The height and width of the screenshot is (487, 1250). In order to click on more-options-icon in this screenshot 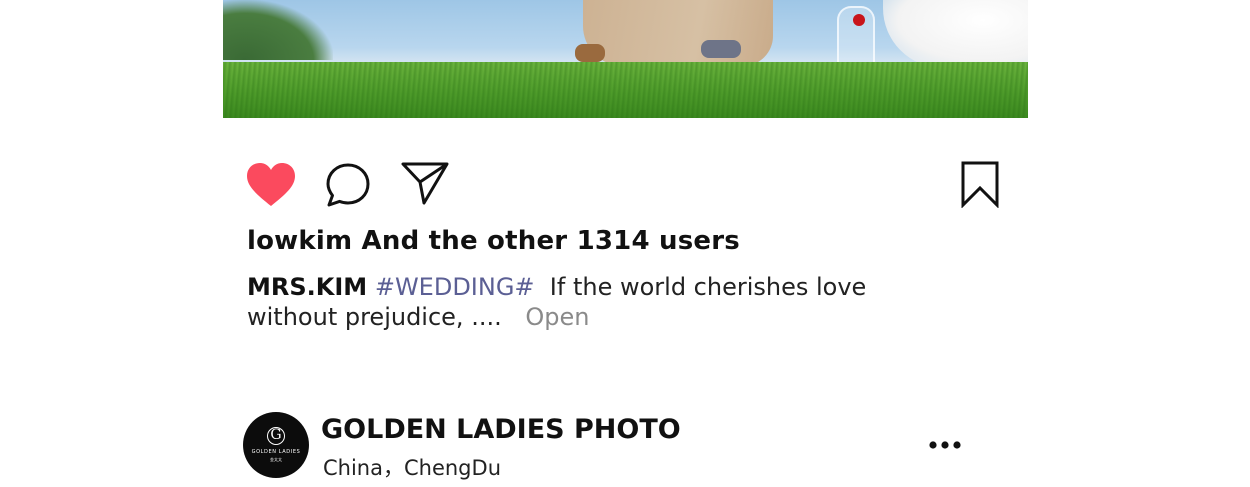, I will do `click(945, 445)`.